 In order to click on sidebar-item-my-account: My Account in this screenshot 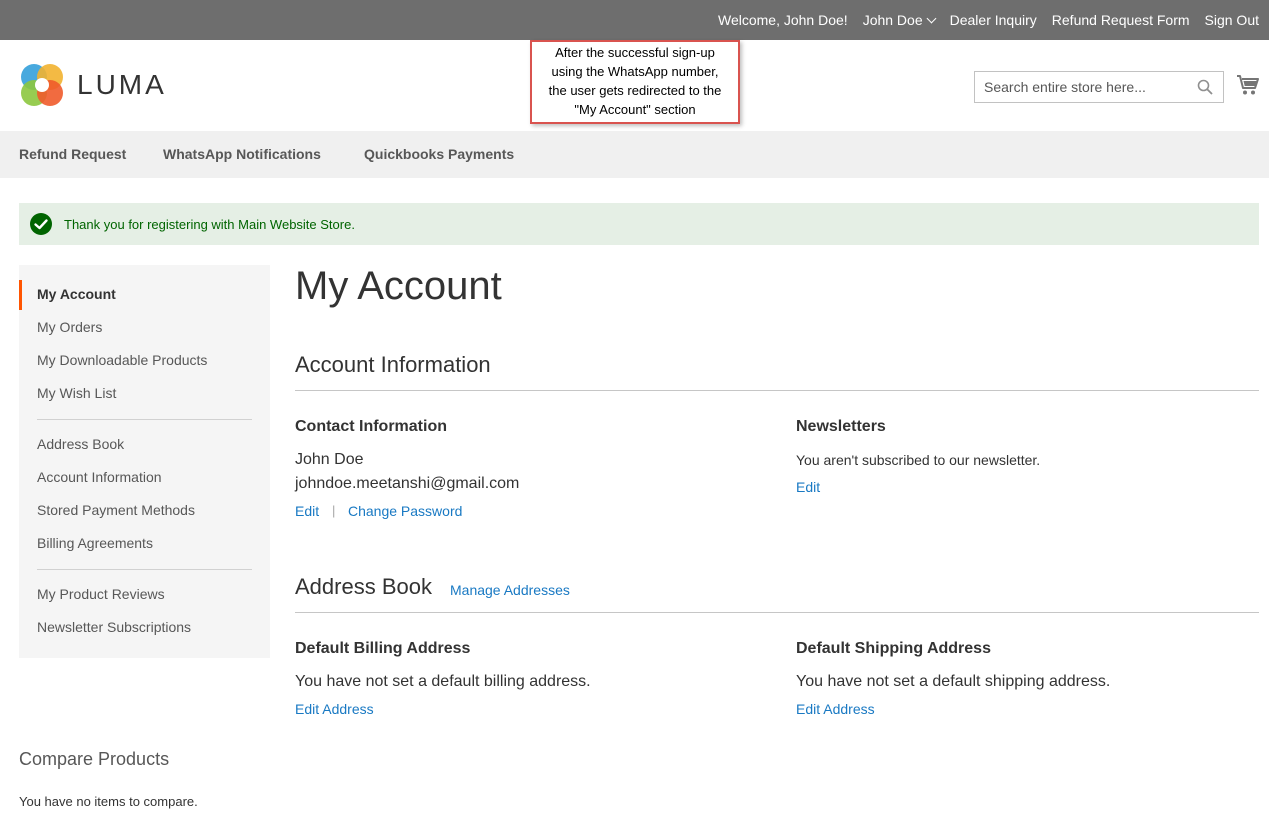, I will do `click(76, 294)`.